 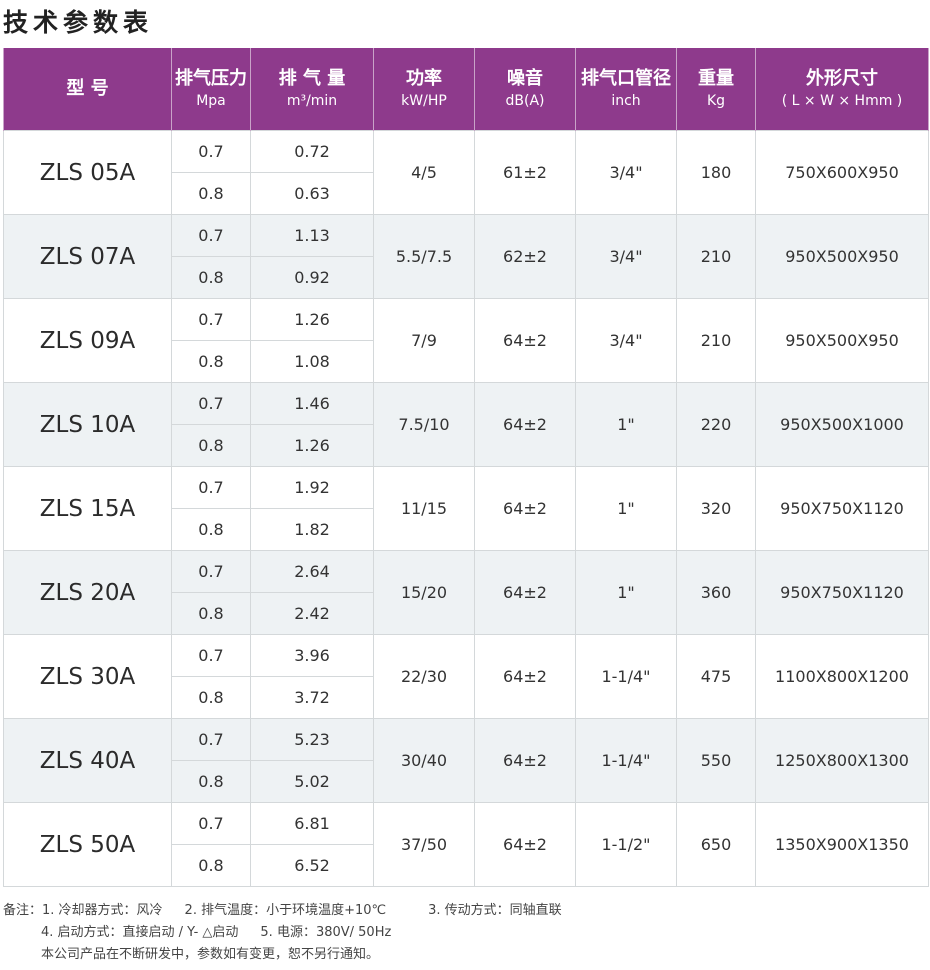 What do you see at coordinates (842, 101) in the screenshot?
I see `header-dimensions-unit: ( L × W × Hmm )` at bounding box center [842, 101].